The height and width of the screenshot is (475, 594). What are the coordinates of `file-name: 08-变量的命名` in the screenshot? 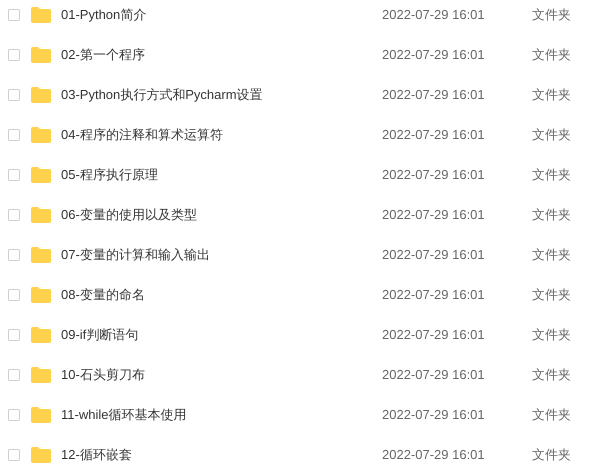 It's located at (221, 295).